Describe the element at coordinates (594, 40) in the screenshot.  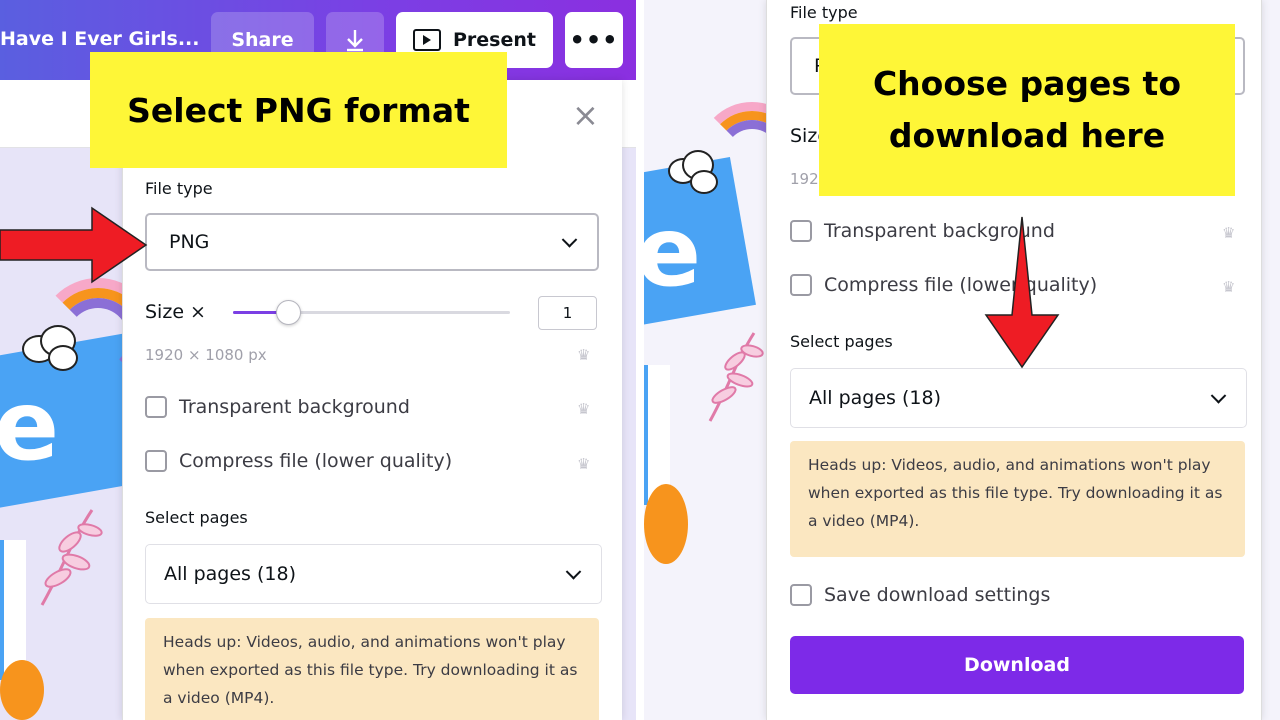
I see `more-options-button: •••` at that location.